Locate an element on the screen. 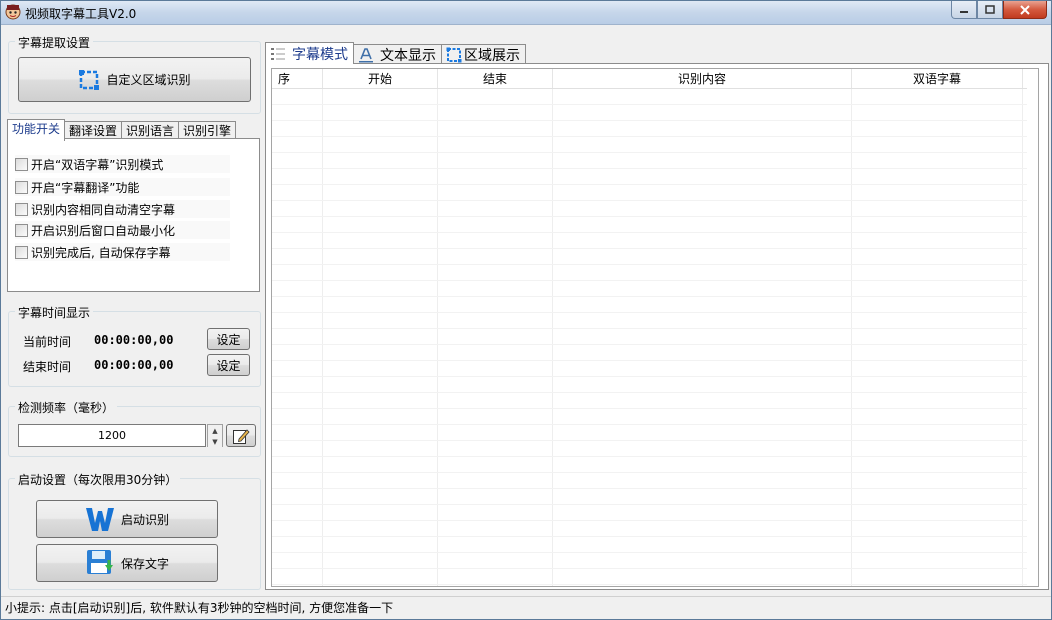 The height and width of the screenshot is (620, 1052). list-icon is located at coordinates (278, 53).